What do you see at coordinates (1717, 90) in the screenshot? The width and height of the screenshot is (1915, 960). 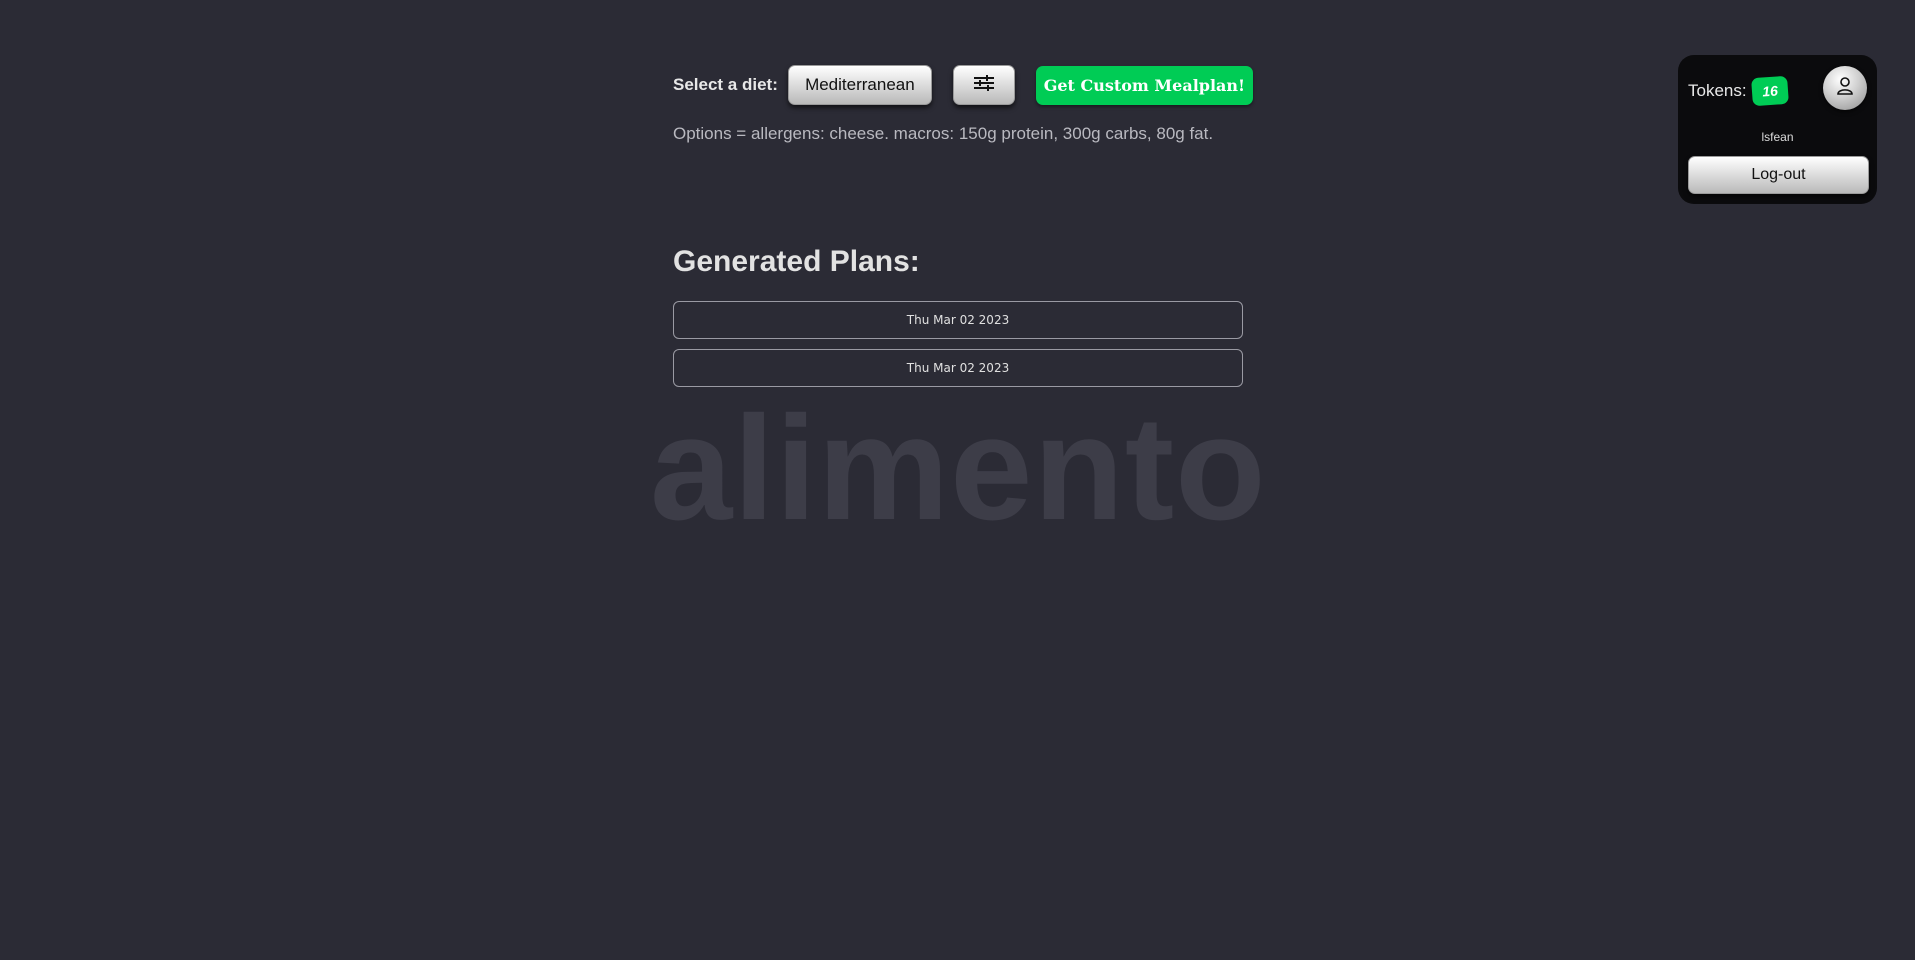 I see `tokens-label: Tokens:` at bounding box center [1717, 90].